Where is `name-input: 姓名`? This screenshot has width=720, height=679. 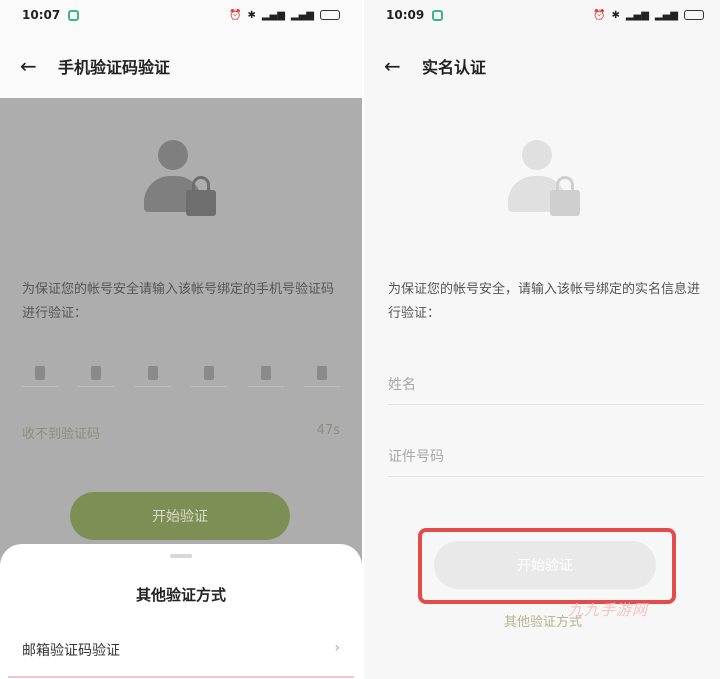
name-input: 姓名 is located at coordinates (402, 385).